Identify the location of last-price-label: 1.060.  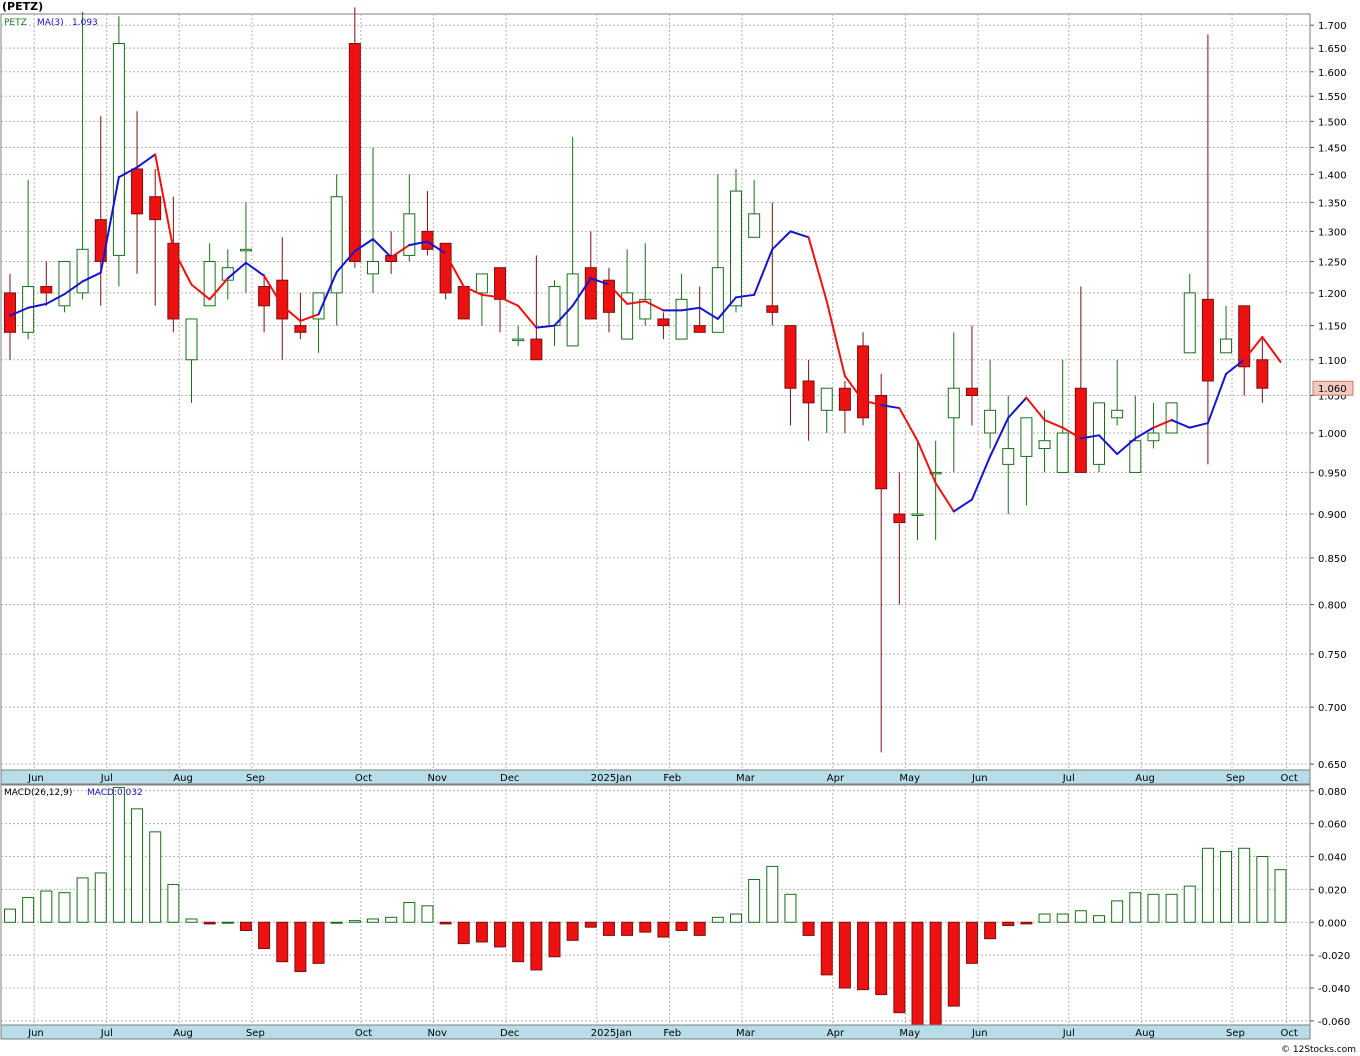
(1332, 389).